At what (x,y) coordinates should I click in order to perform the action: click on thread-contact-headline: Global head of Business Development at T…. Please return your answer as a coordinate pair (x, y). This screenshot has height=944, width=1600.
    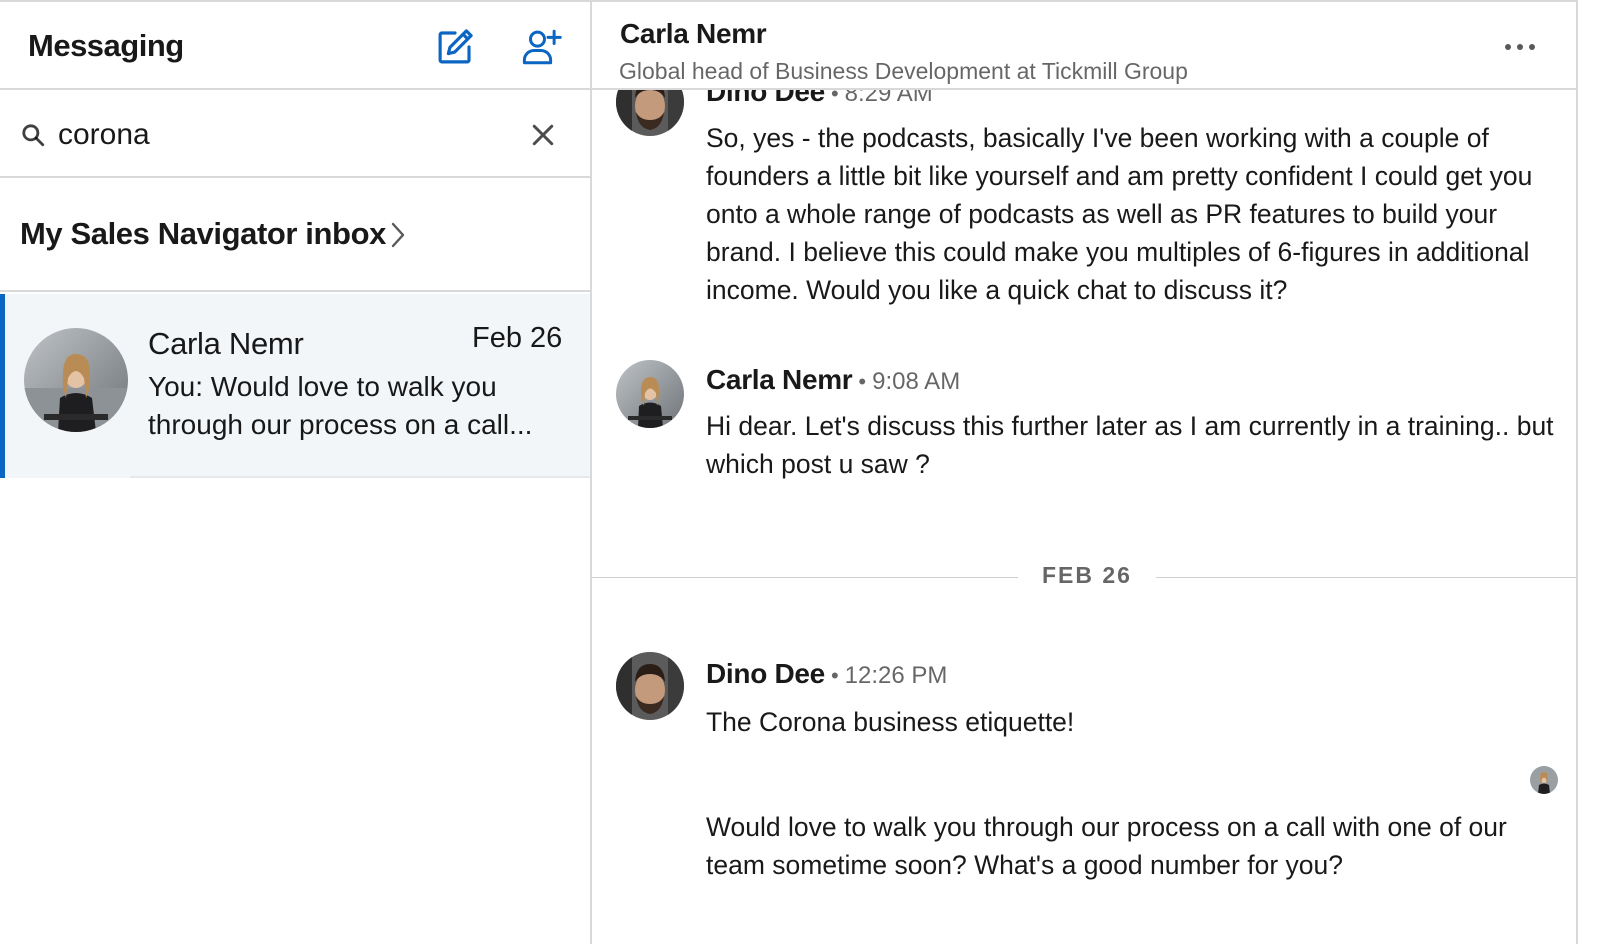
    Looking at the image, I should click on (903, 71).